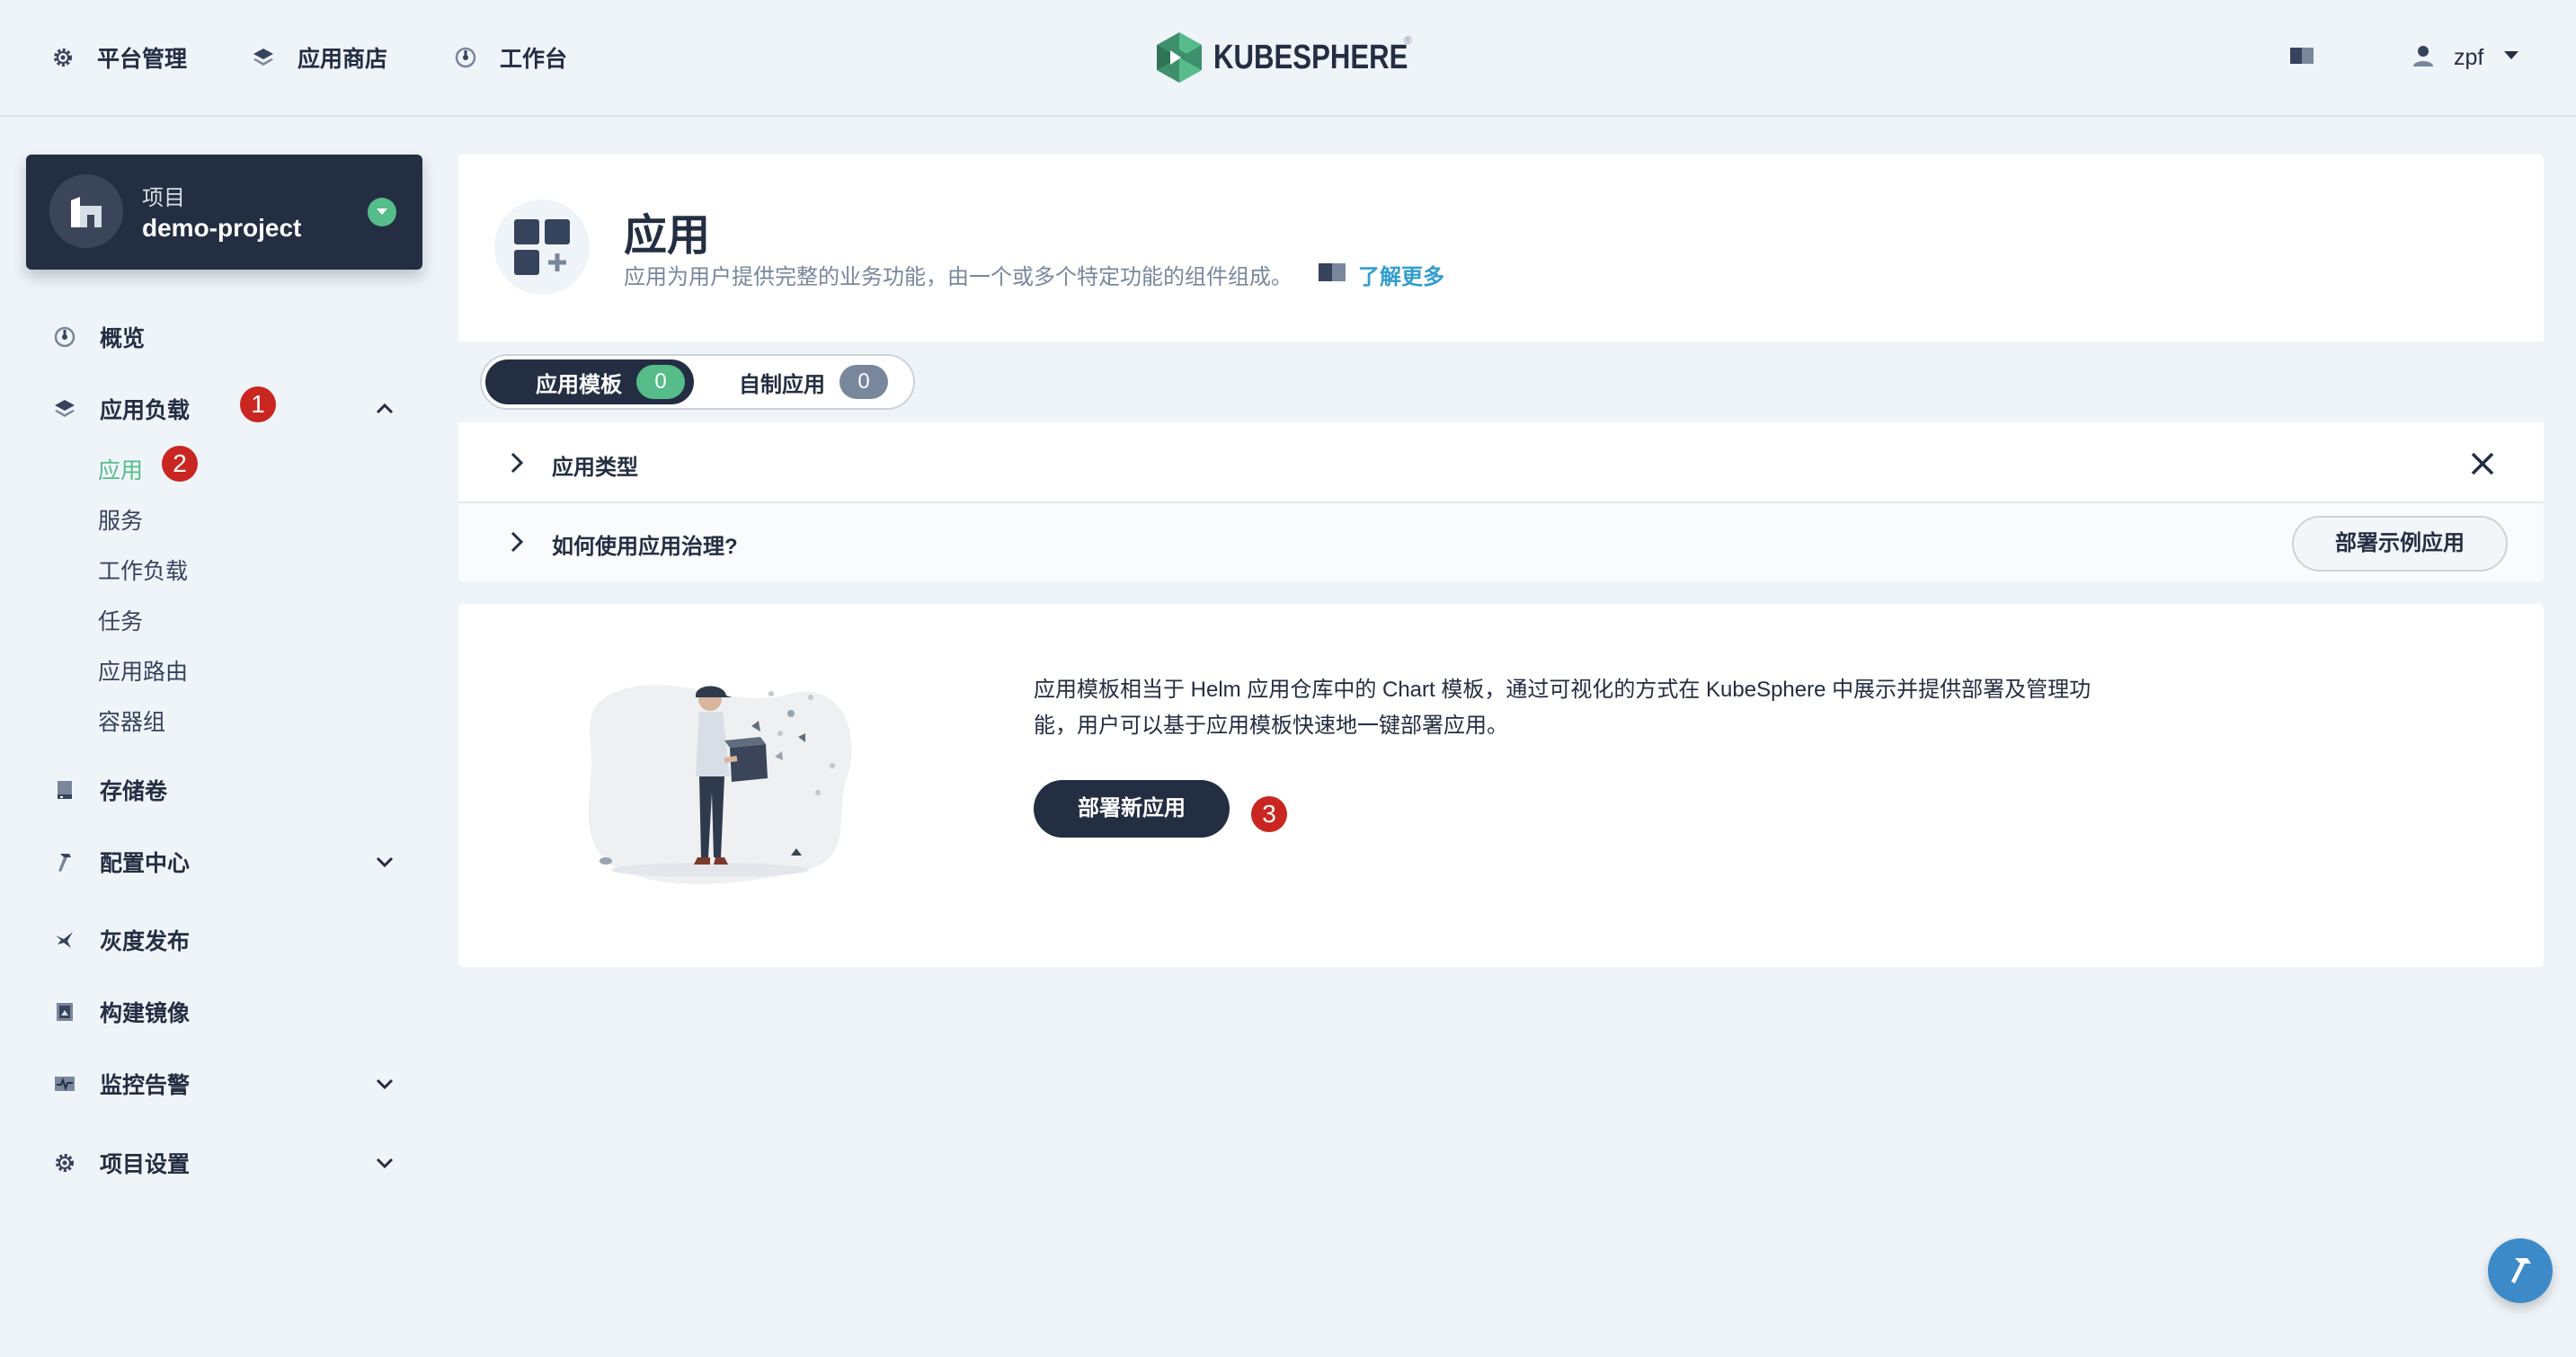 The width and height of the screenshot is (2576, 1357). Describe the element at coordinates (143, 672) in the screenshot. I see `sidebar-subitem-routes: 应用路由` at that location.